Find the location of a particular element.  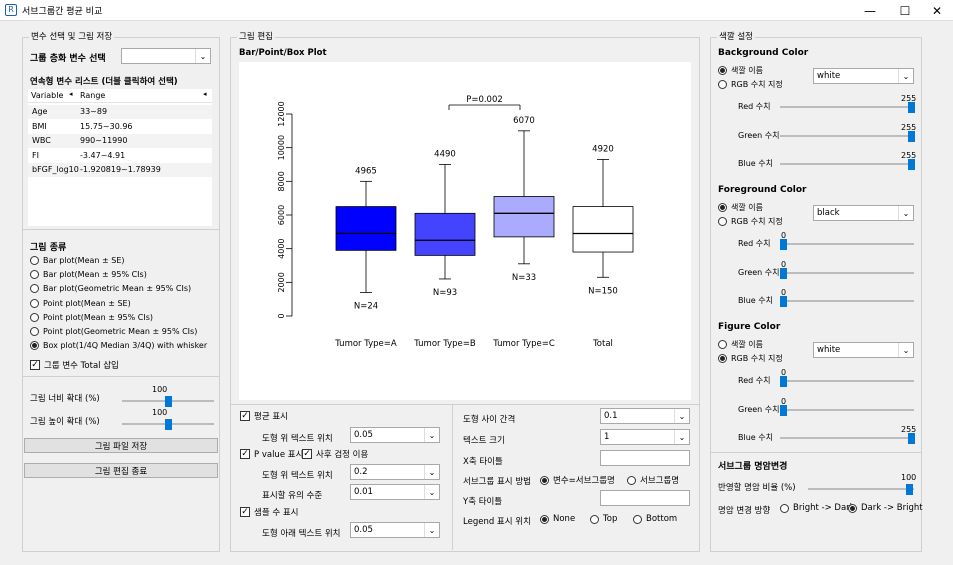

plot-type-radio: Box plot(1/4Q Median 3/4Q) with whisker is located at coordinates (118, 346).